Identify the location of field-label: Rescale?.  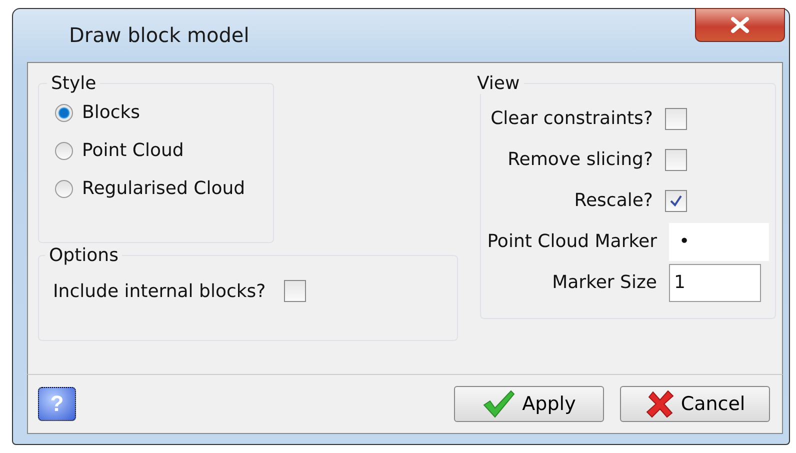
(613, 200).